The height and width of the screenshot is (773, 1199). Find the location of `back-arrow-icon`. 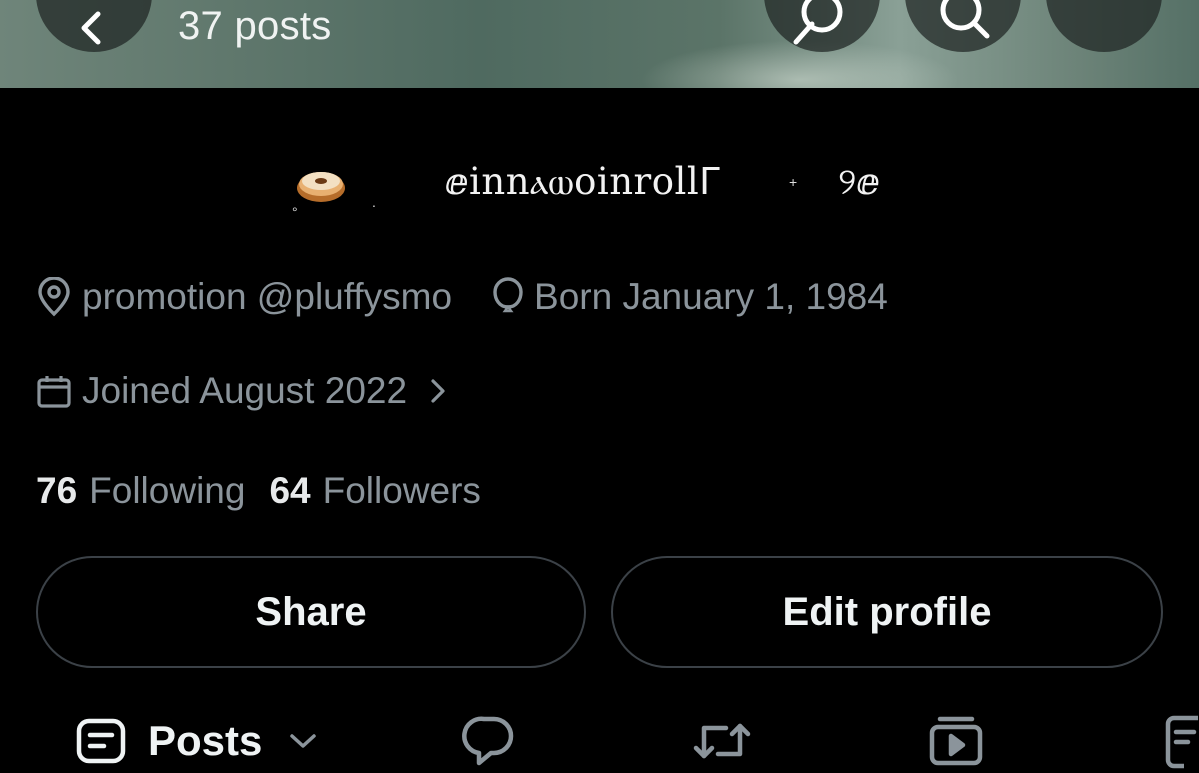

back-arrow-icon is located at coordinates (91, 28).